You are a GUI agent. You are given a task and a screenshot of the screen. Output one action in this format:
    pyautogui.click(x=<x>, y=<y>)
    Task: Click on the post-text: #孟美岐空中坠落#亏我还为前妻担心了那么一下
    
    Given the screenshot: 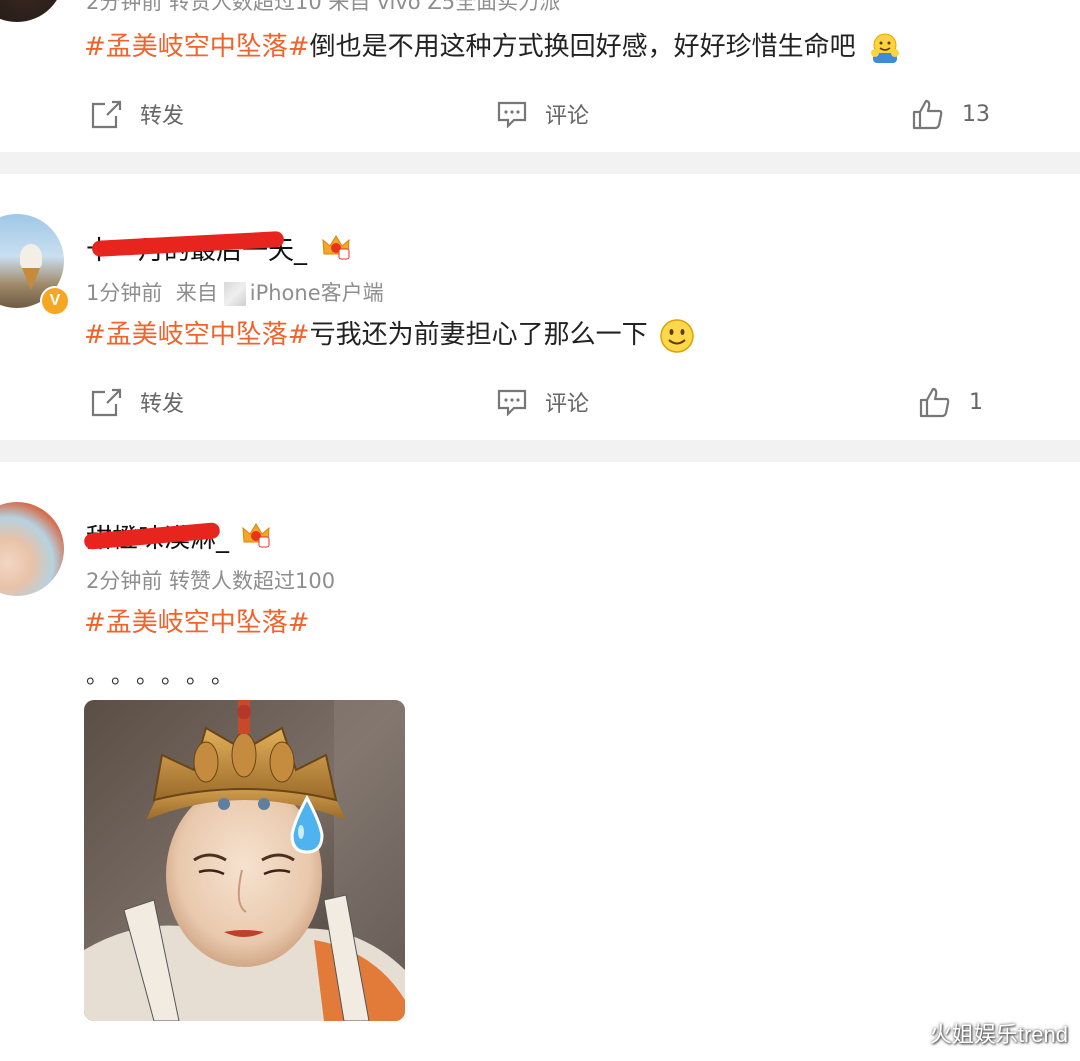 What is the action you would take?
    pyautogui.click(x=390, y=334)
    